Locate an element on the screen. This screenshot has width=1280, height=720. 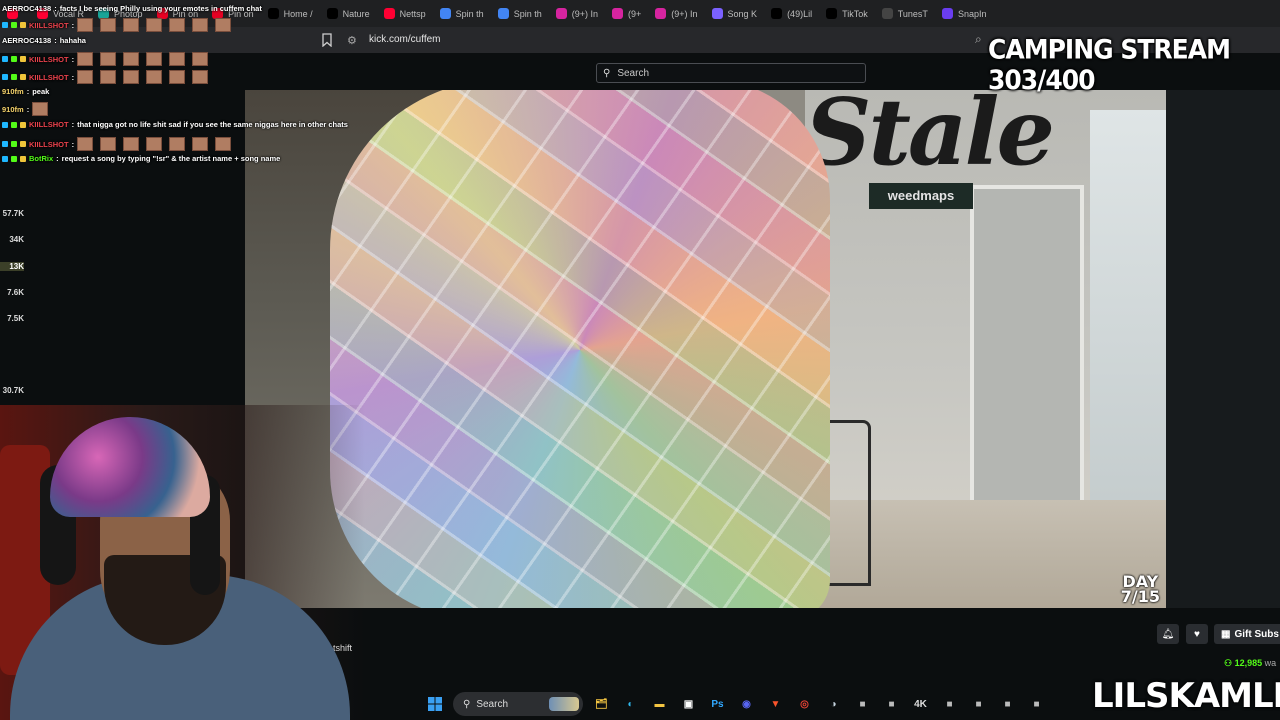
brave-icon: ▼ is located at coordinates (775, 704).